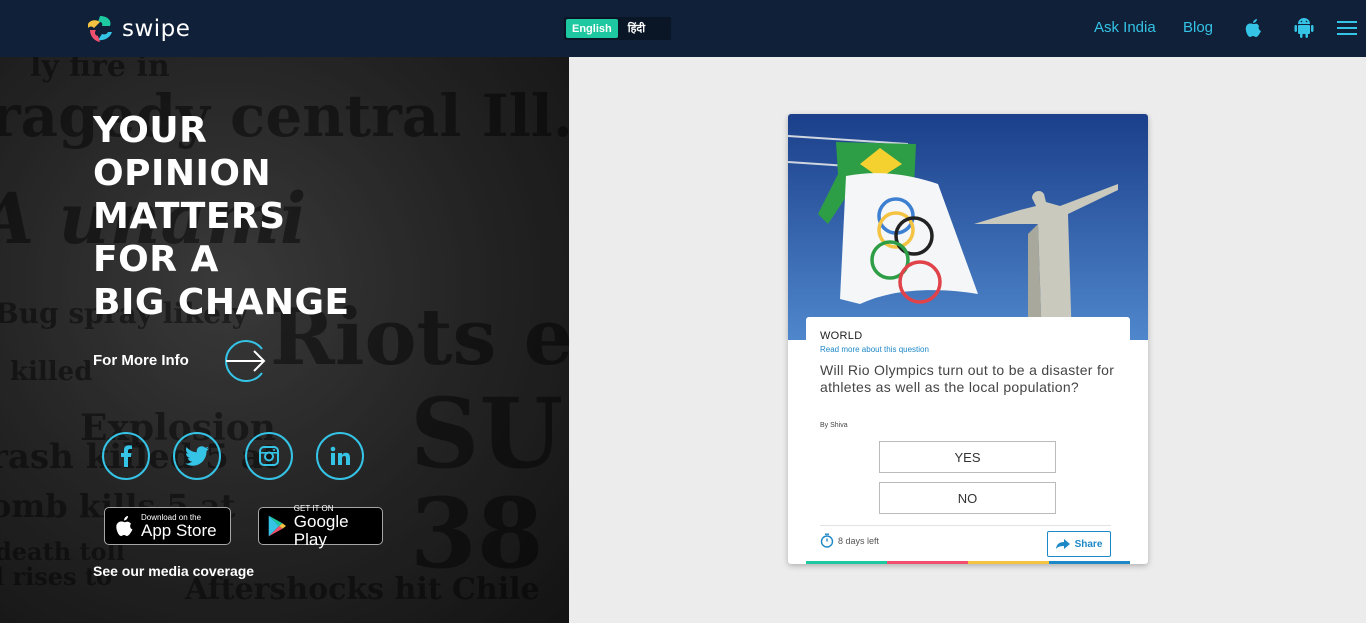 This screenshot has height=623, width=1366. I want to click on hero-title-line: OPINION, so click(182, 173).